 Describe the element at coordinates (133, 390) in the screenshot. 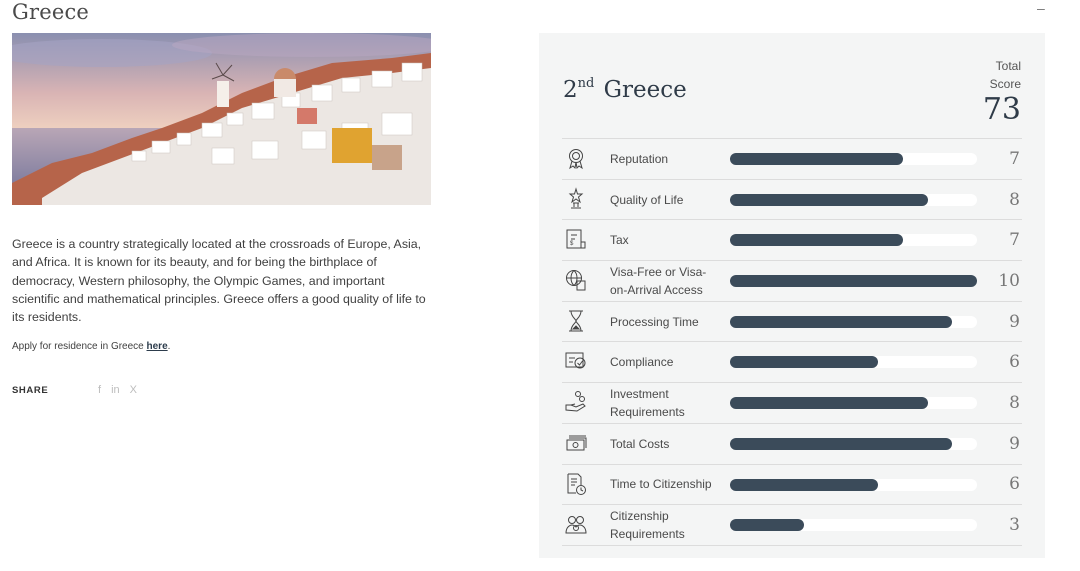

I see `x-icon: X` at that location.